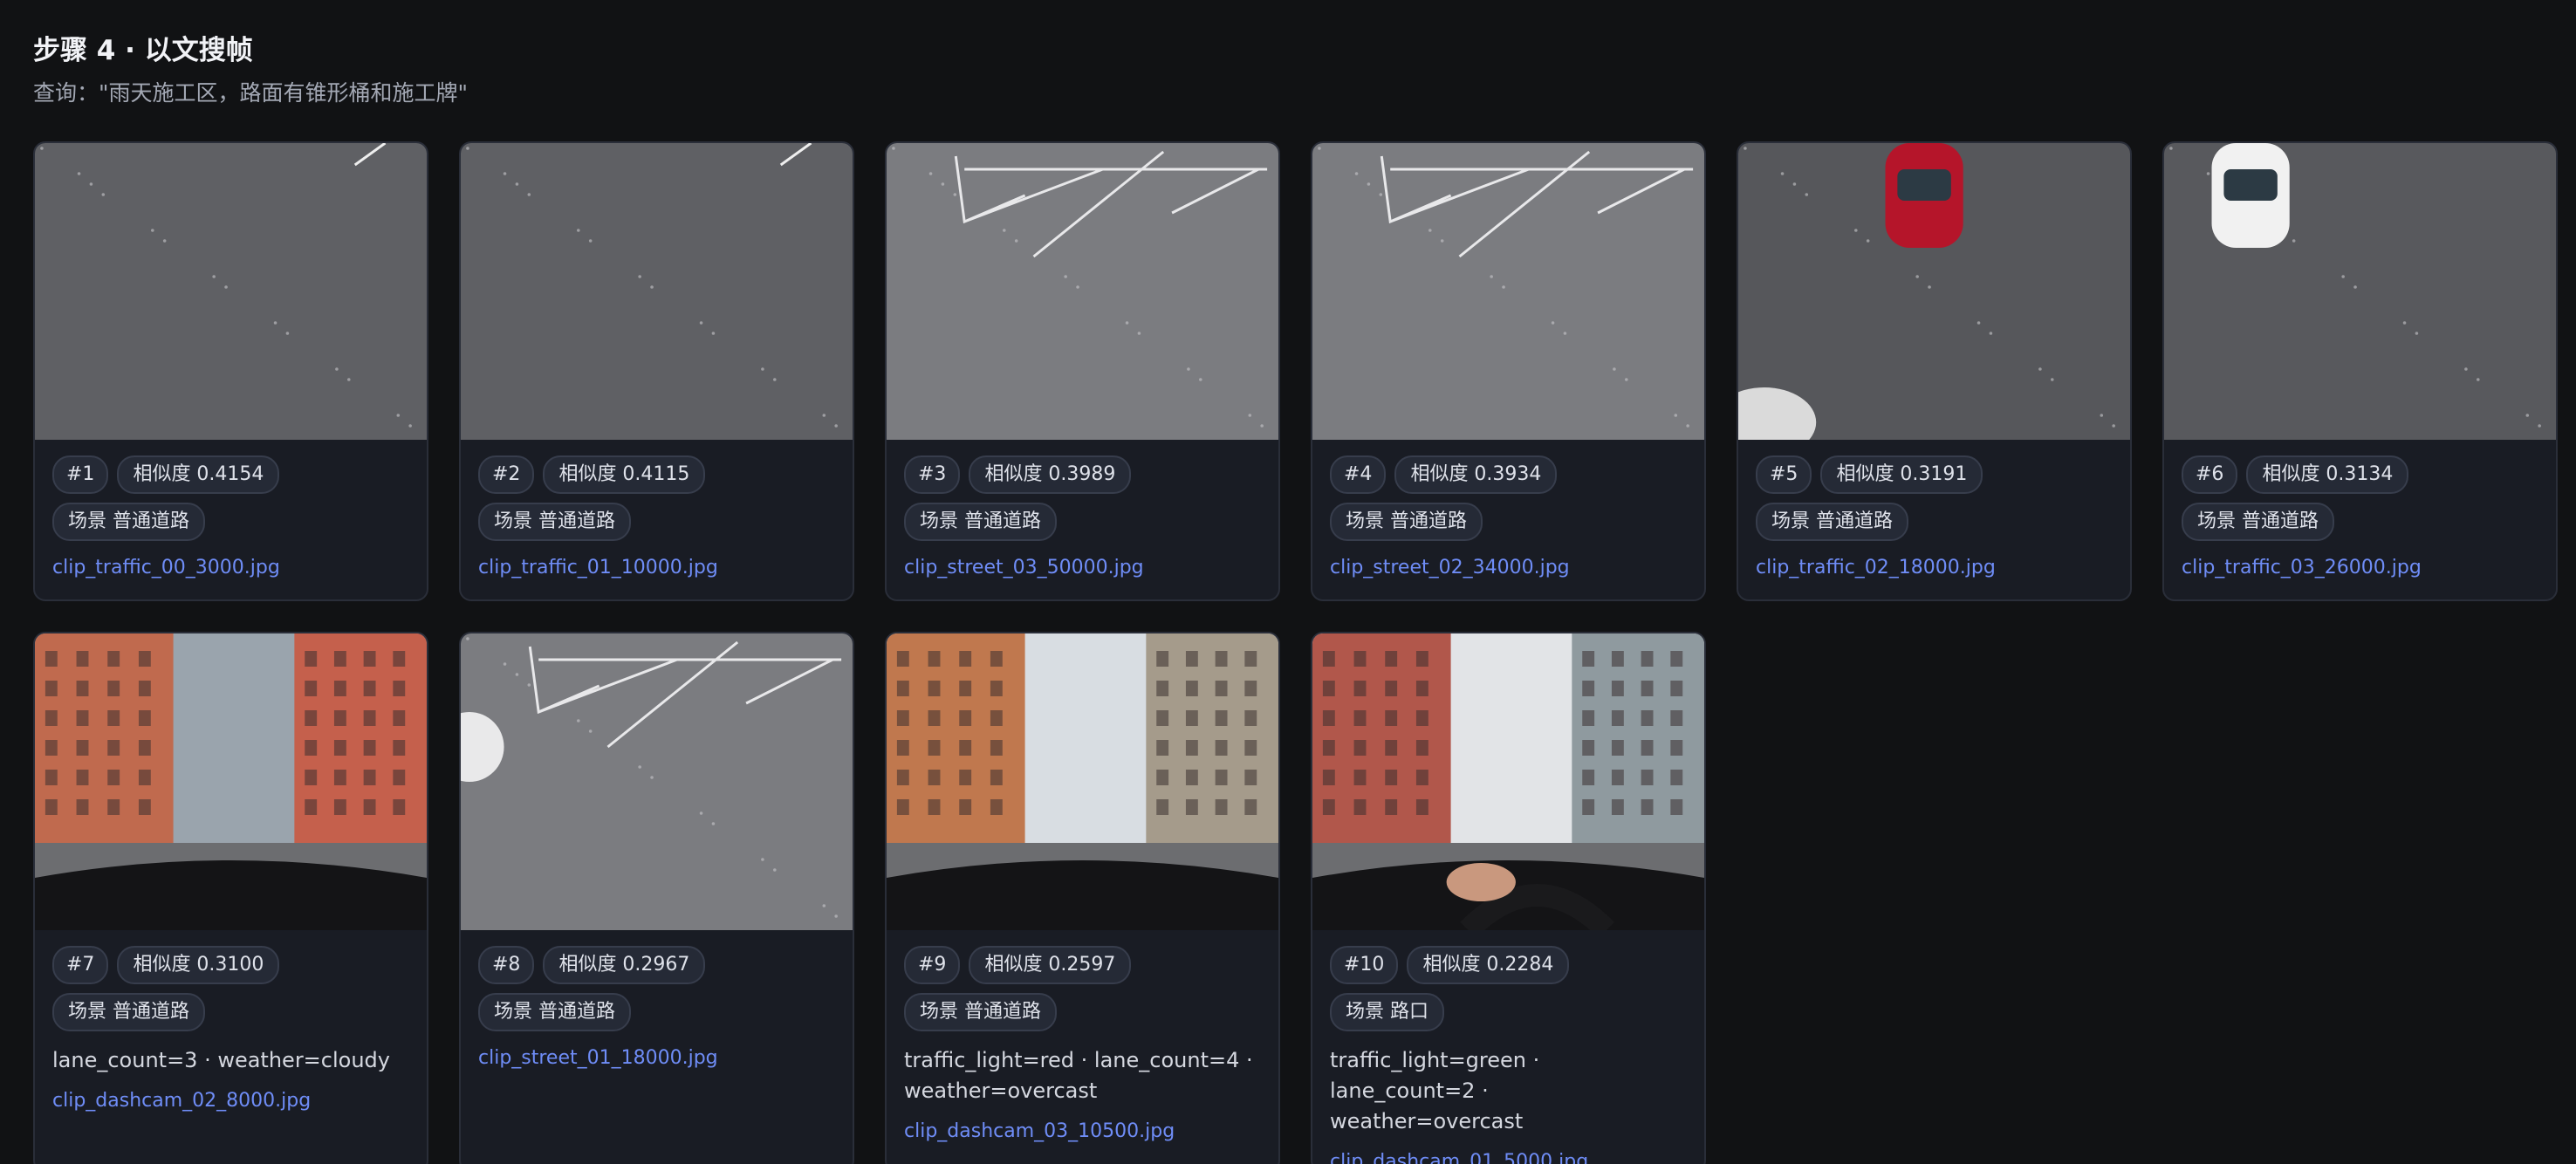  Describe the element at coordinates (624, 474) in the screenshot. I see `similarity-badge: 相似度 0.4115` at that location.